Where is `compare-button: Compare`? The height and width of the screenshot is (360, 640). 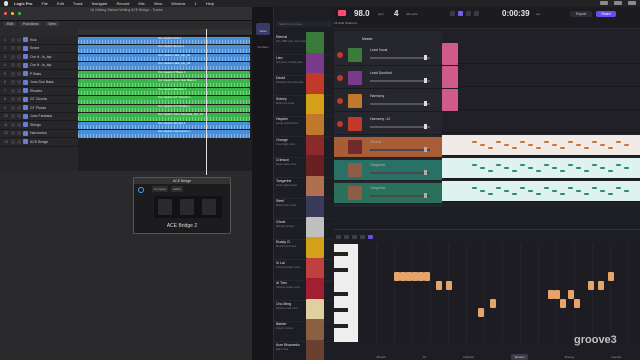
compare-button: Compare is located at coordinates (160, 189).